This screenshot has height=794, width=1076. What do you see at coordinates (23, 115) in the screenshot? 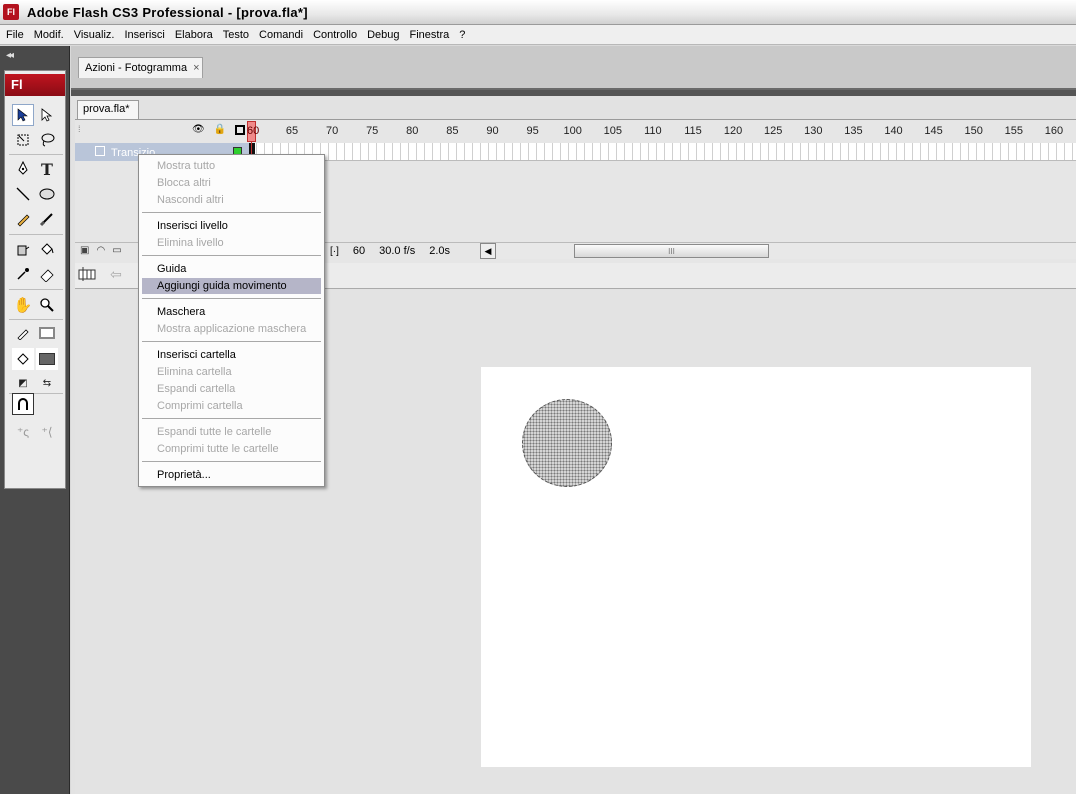
I see `selection-tool-icon` at bounding box center [23, 115].